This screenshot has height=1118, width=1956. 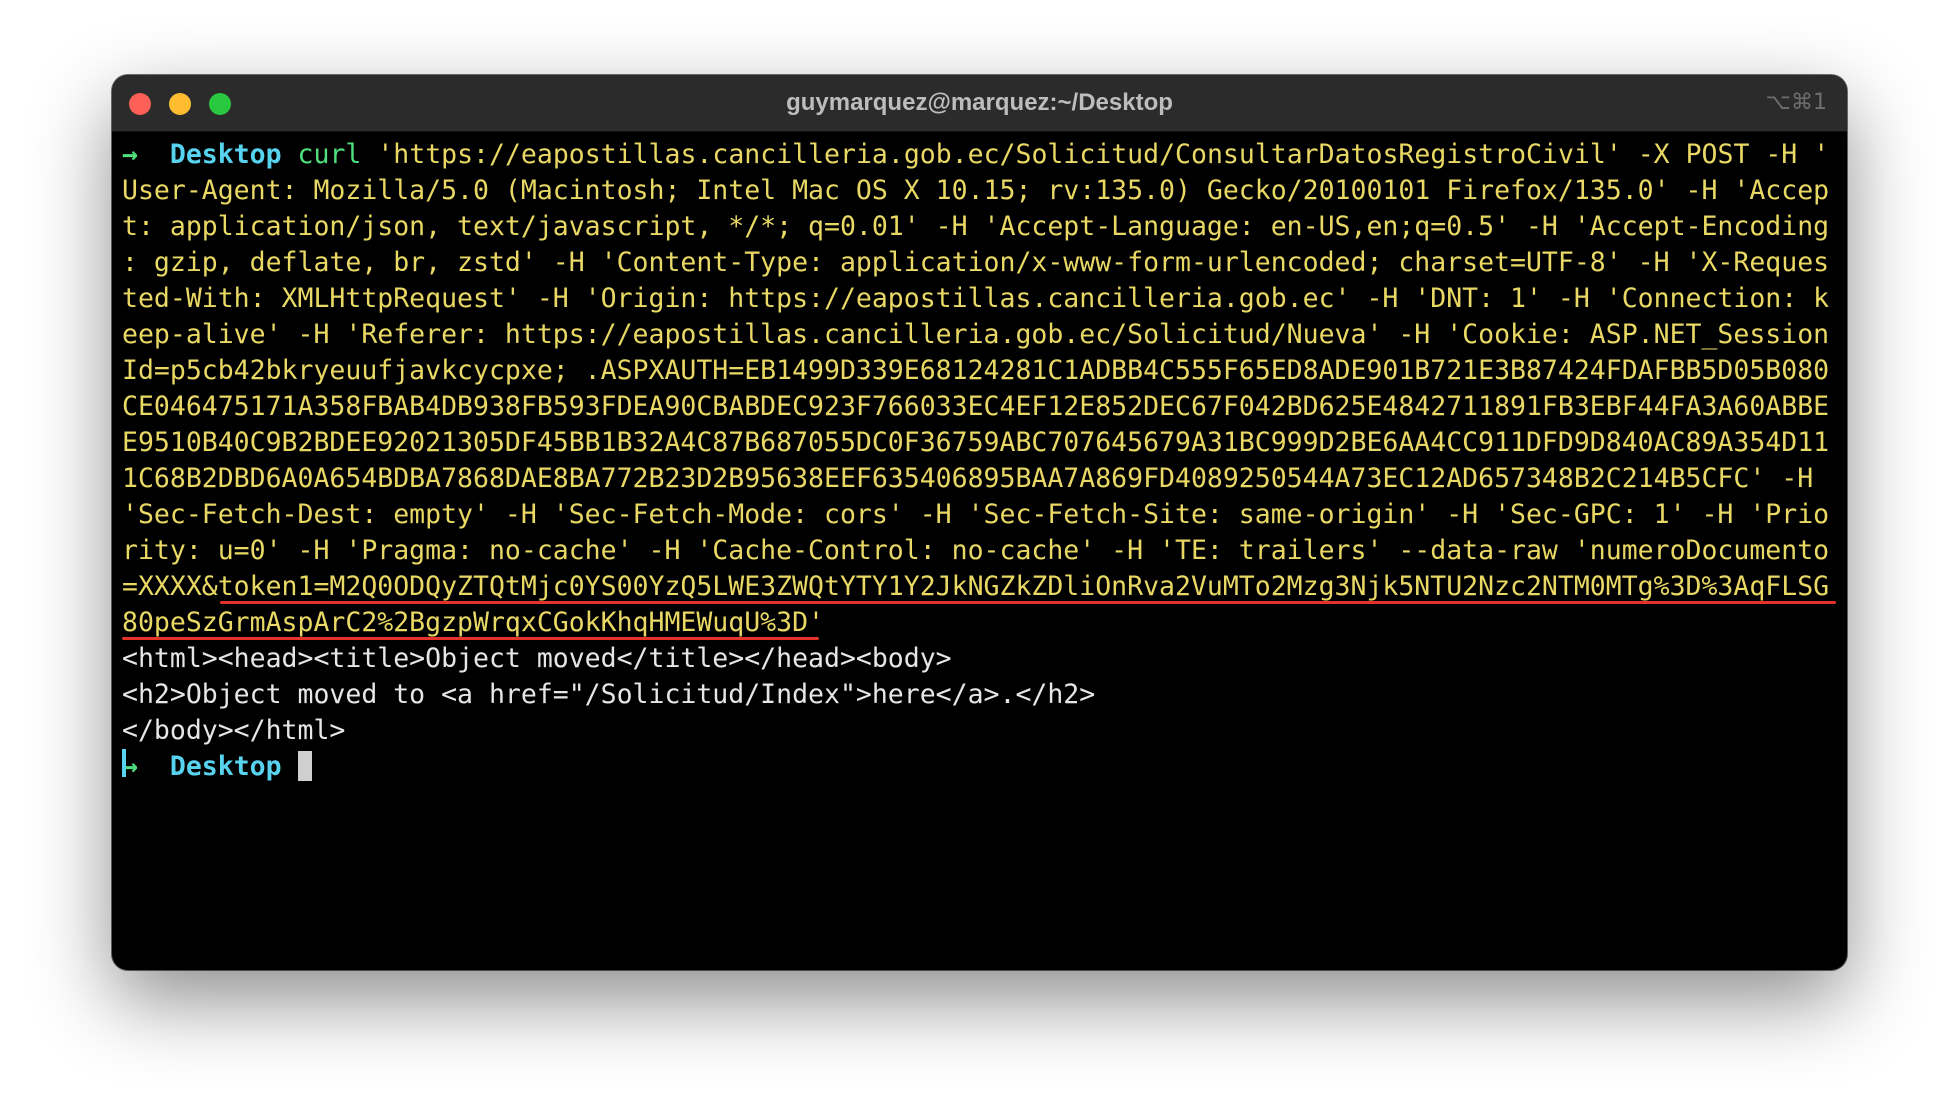 I want to click on tab-shortcut-label: ⌥⌘1, so click(x=1796, y=102).